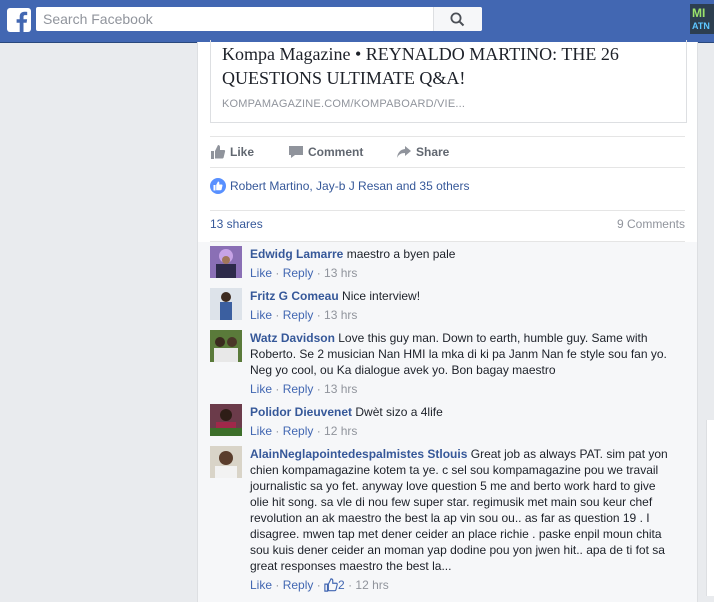 The width and height of the screenshot is (714, 602). What do you see at coordinates (447, 226) in the screenshot?
I see `shares-comments-row: 13 shares 9 Comments` at bounding box center [447, 226].